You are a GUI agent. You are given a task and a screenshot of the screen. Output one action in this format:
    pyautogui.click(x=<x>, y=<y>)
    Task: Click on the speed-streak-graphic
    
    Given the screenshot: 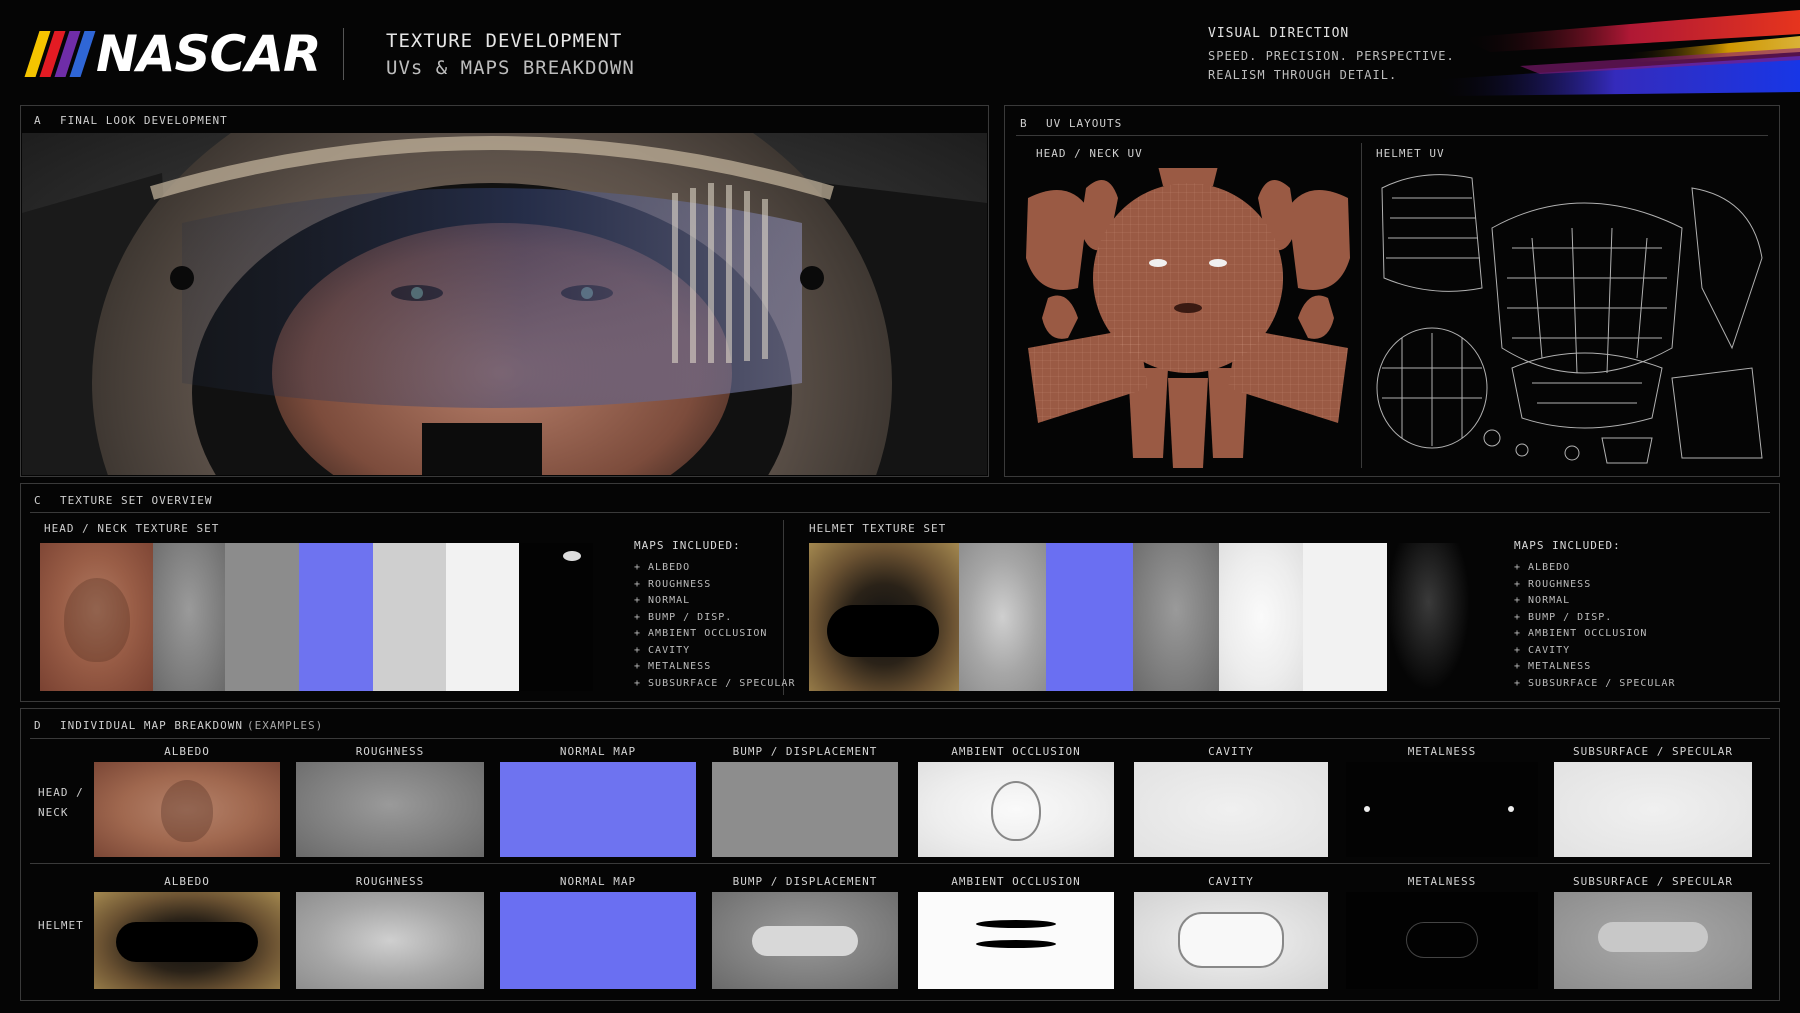 What is the action you would take?
    pyautogui.click(x=1615, y=53)
    